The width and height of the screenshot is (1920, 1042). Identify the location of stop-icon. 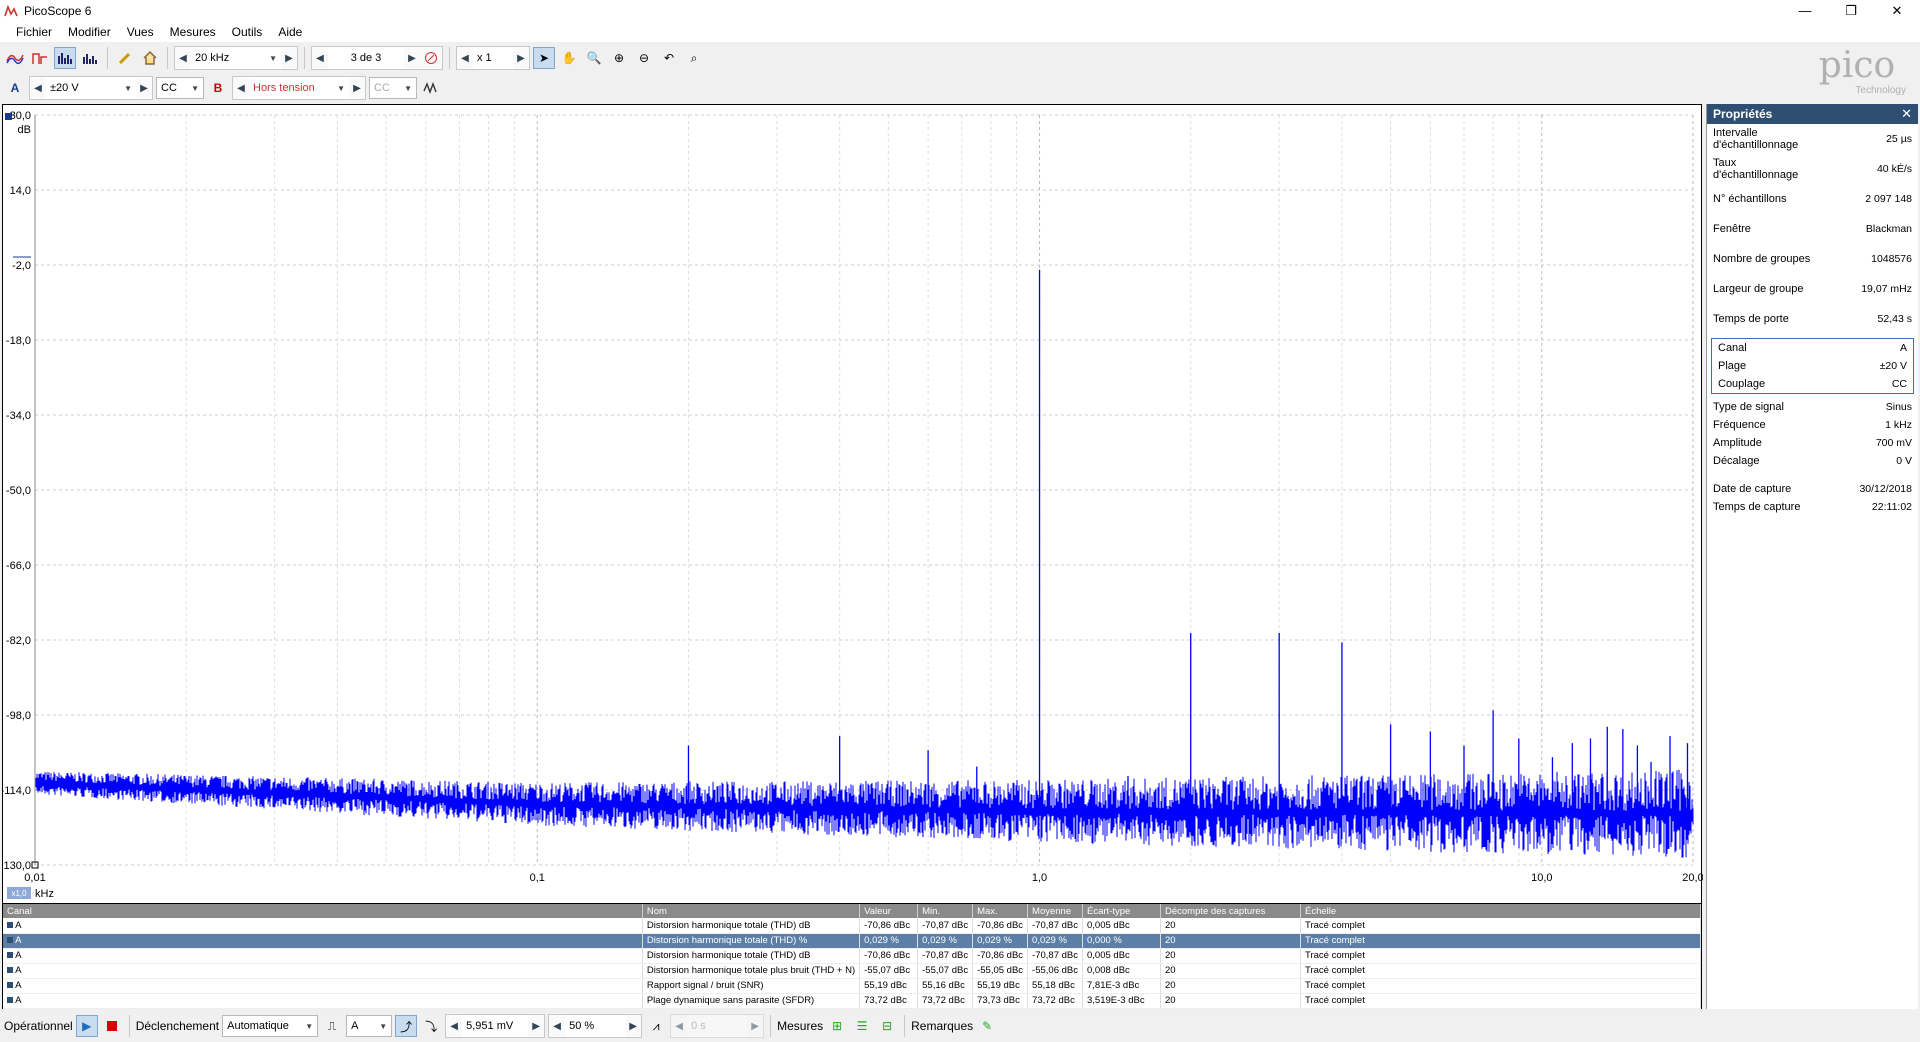
(112, 1026).